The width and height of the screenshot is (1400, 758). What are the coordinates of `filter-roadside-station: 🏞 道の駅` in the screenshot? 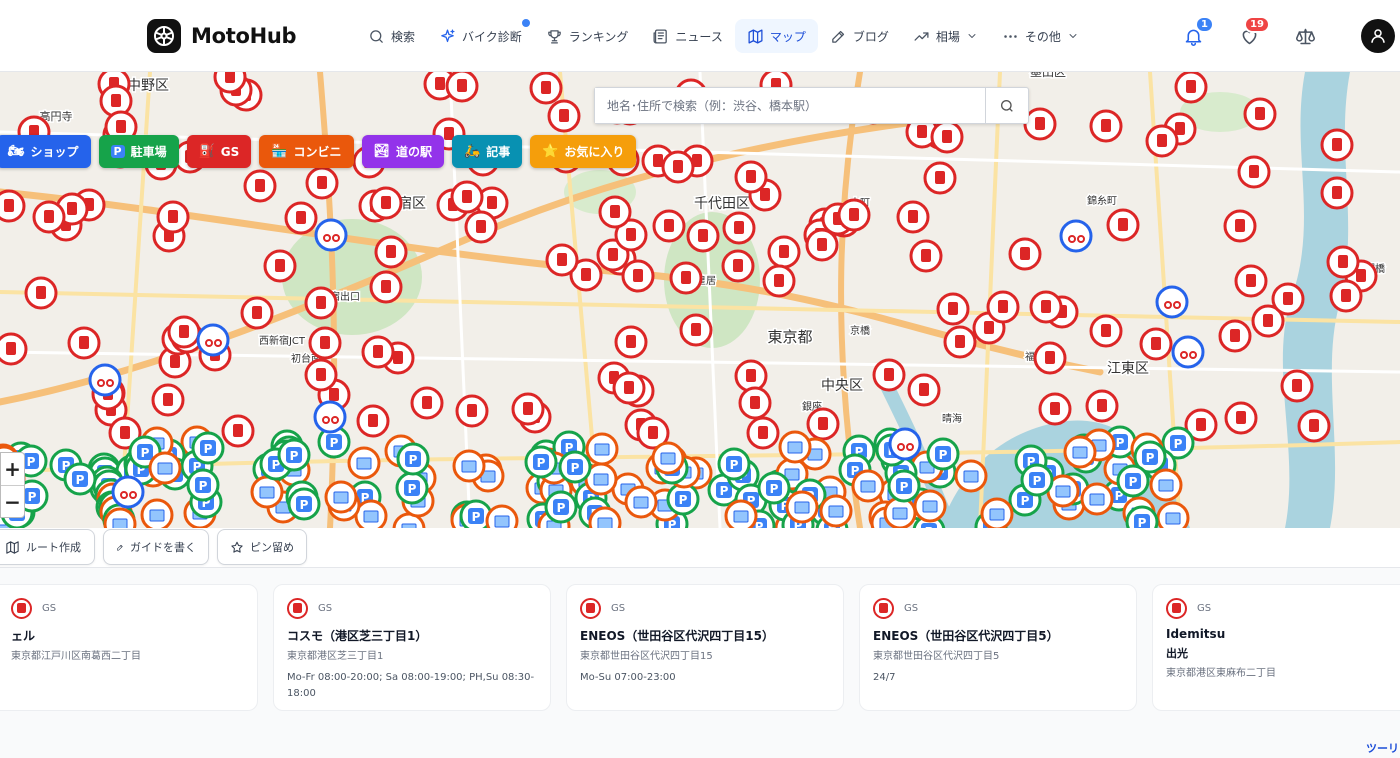 It's located at (403, 151).